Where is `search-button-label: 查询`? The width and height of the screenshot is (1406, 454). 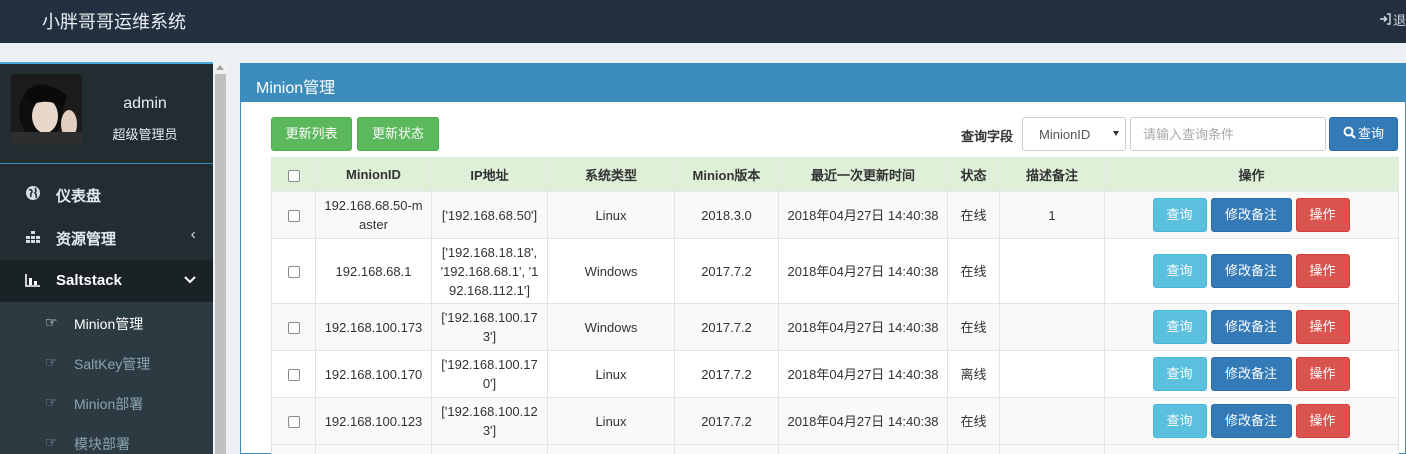
search-button-label: 查询 is located at coordinates (1370, 133).